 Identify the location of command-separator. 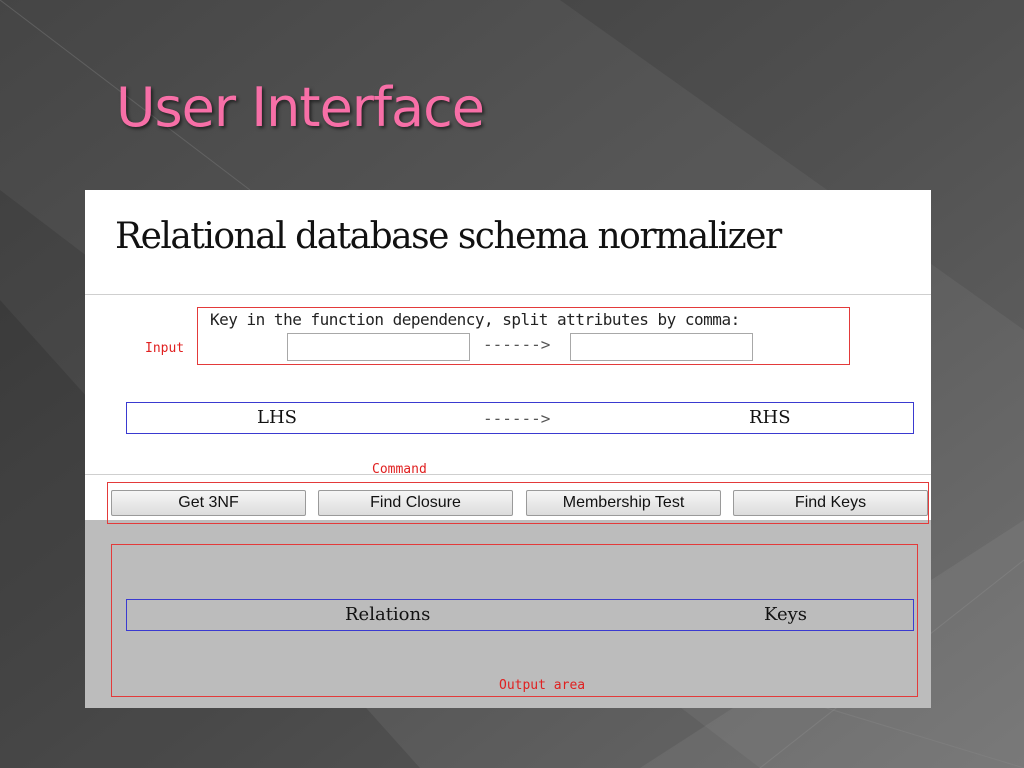
(508, 474).